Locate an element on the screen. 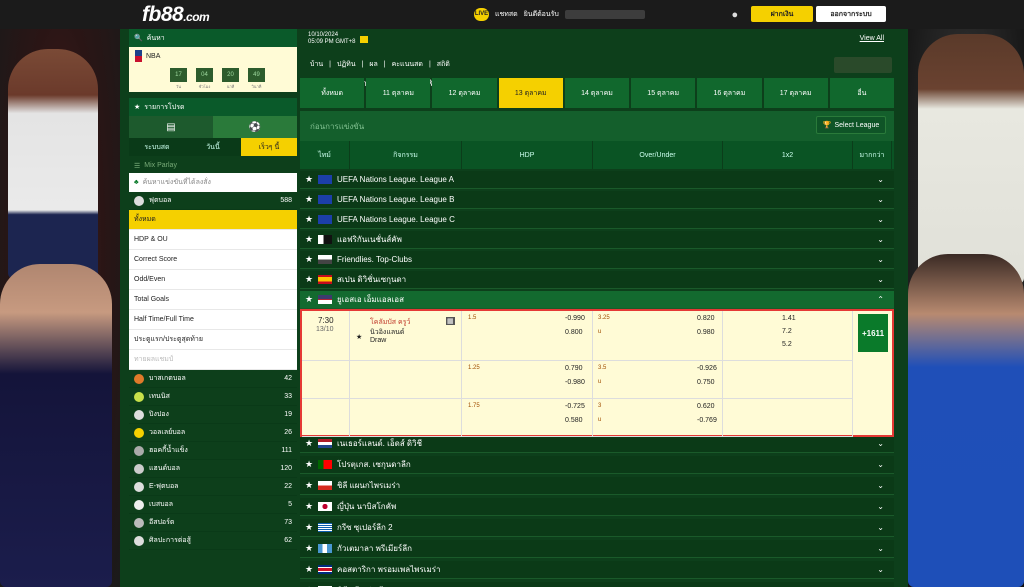 This screenshot has height=587, width=1024. deposit-button: ฝากเงิน is located at coordinates (782, 14).